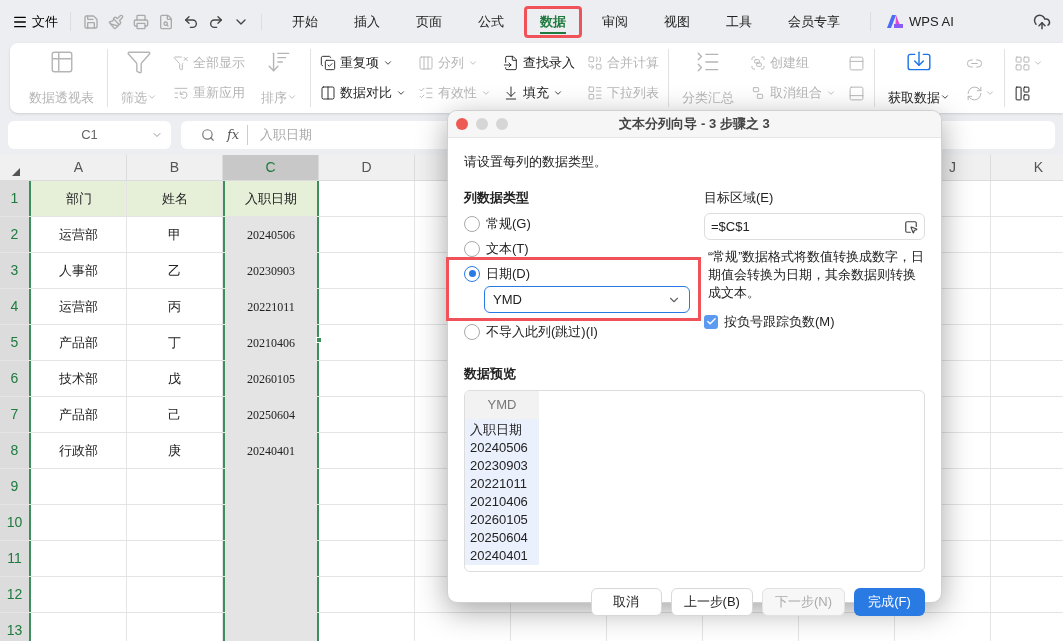 The width and height of the screenshot is (1063, 641). What do you see at coordinates (116, 21) in the screenshot?
I see `brush-icon` at bounding box center [116, 21].